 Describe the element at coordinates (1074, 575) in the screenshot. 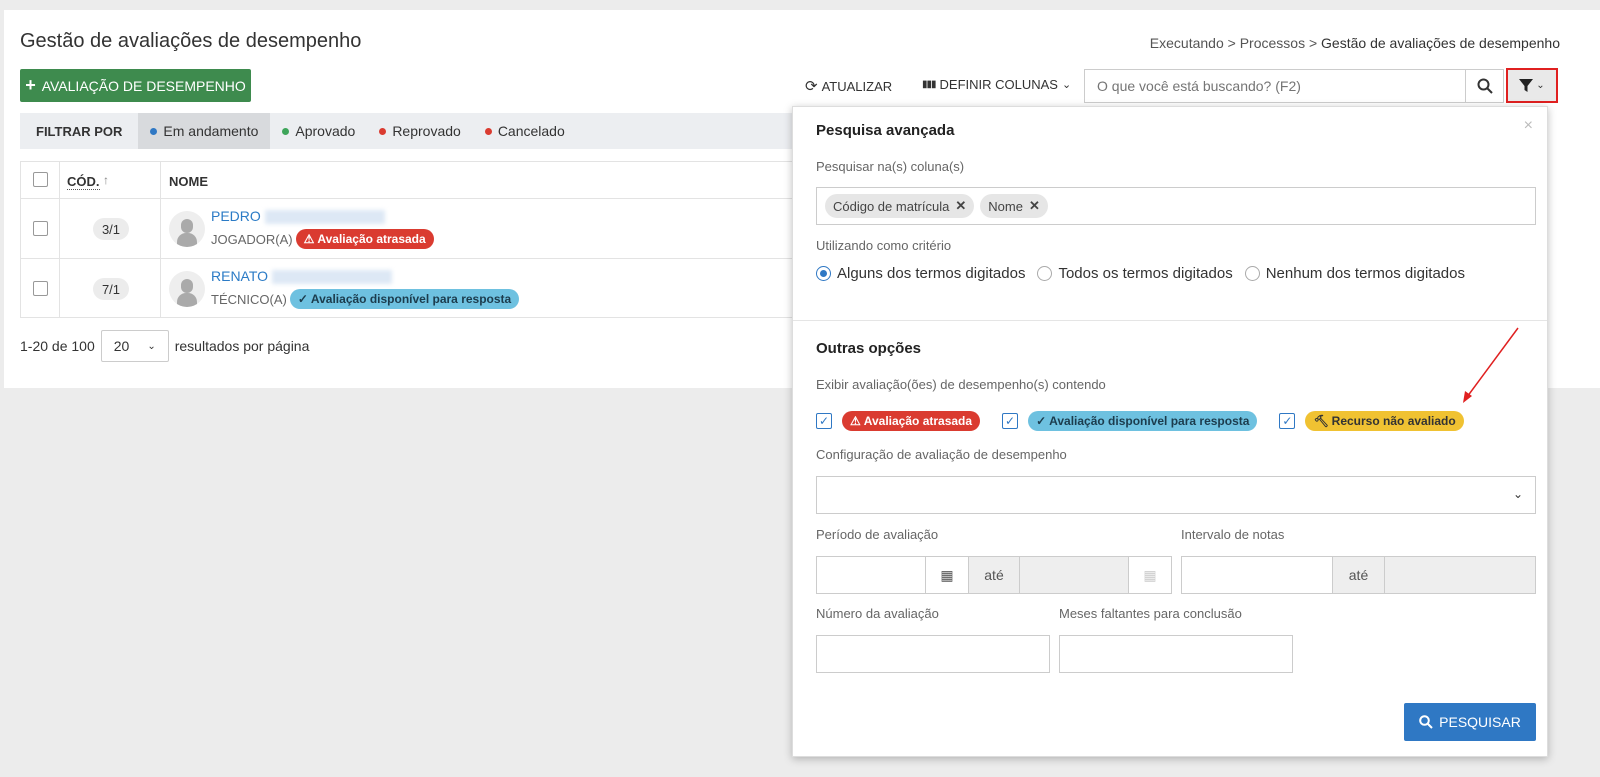

I see `period-end-input` at that location.